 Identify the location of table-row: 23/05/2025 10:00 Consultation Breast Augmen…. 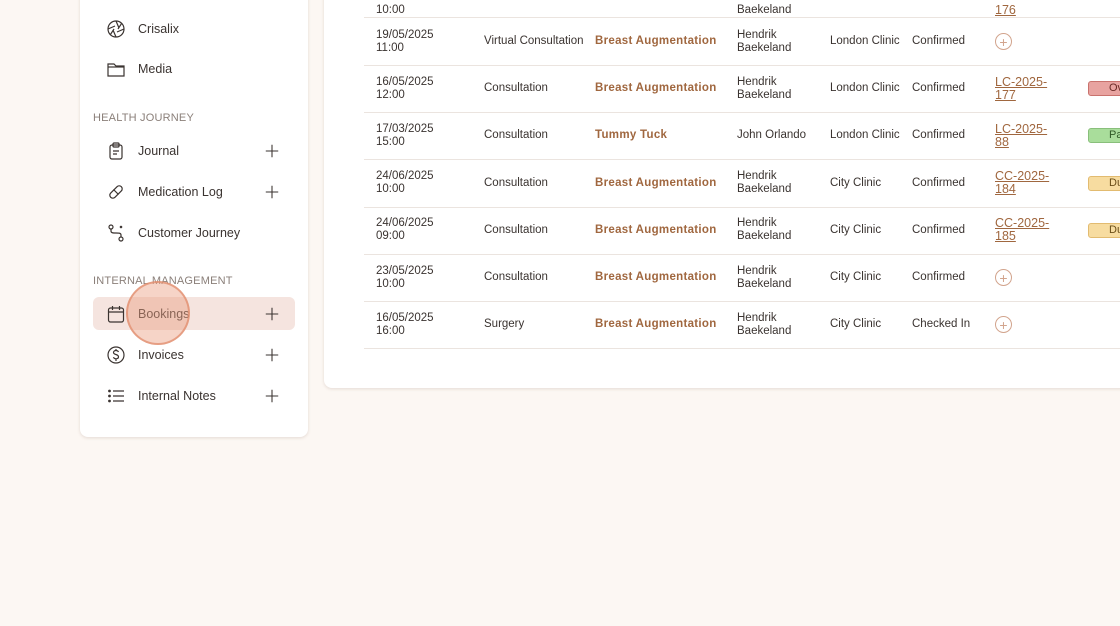
(742, 278).